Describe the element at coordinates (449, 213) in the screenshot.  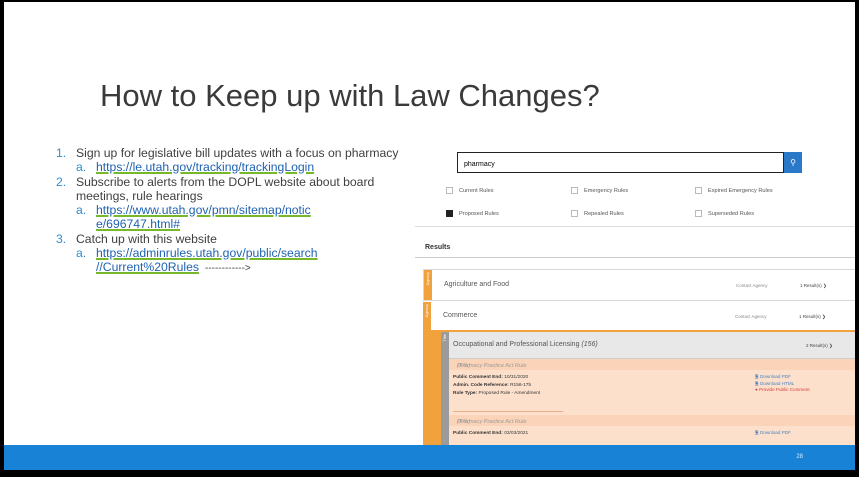
I see `checkbox-box-checked` at that location.